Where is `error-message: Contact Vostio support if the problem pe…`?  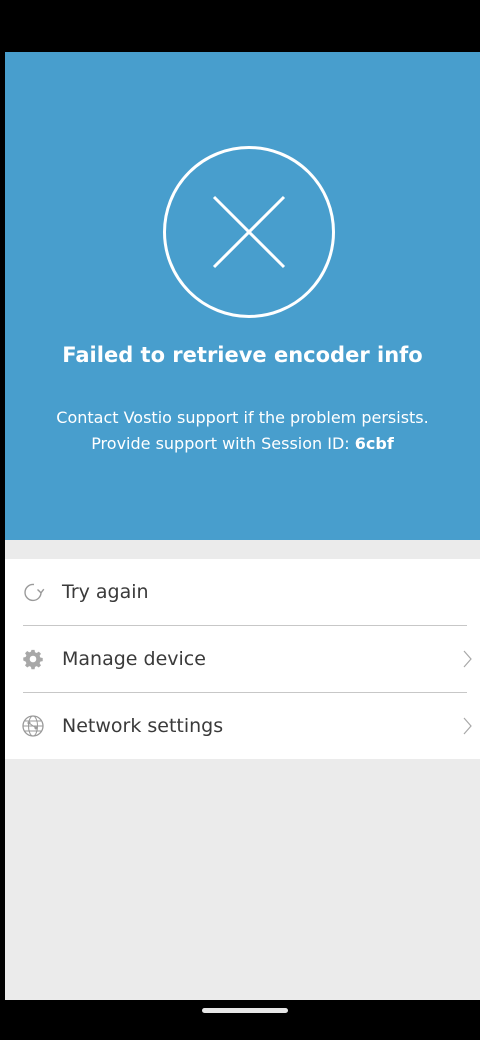 error-message: Contact Vostio support if the problem pe… is located at coordinates (242, 431).